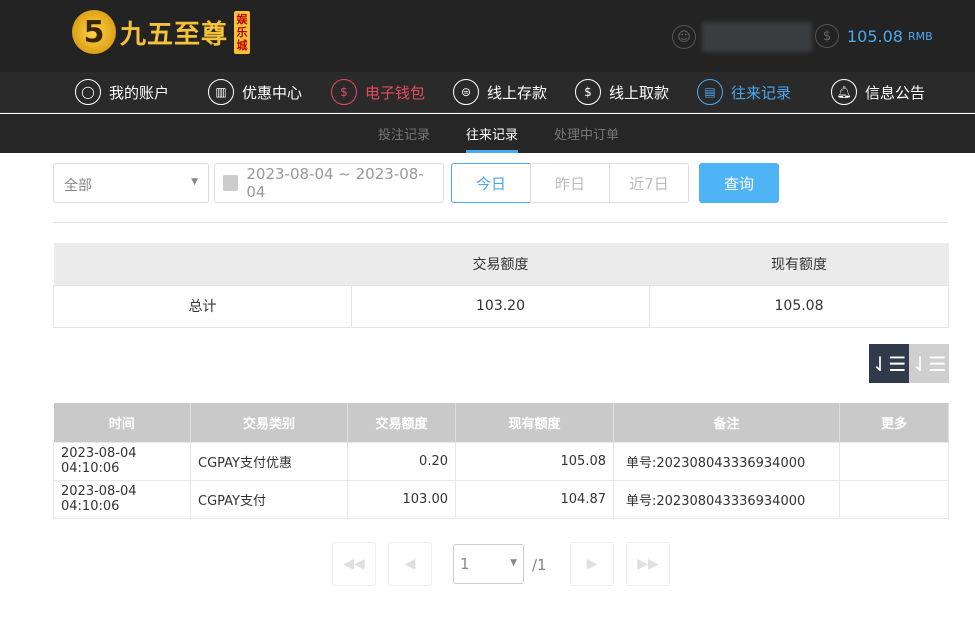  I want to click on nav-label: 信息公告, so click(895, 92).